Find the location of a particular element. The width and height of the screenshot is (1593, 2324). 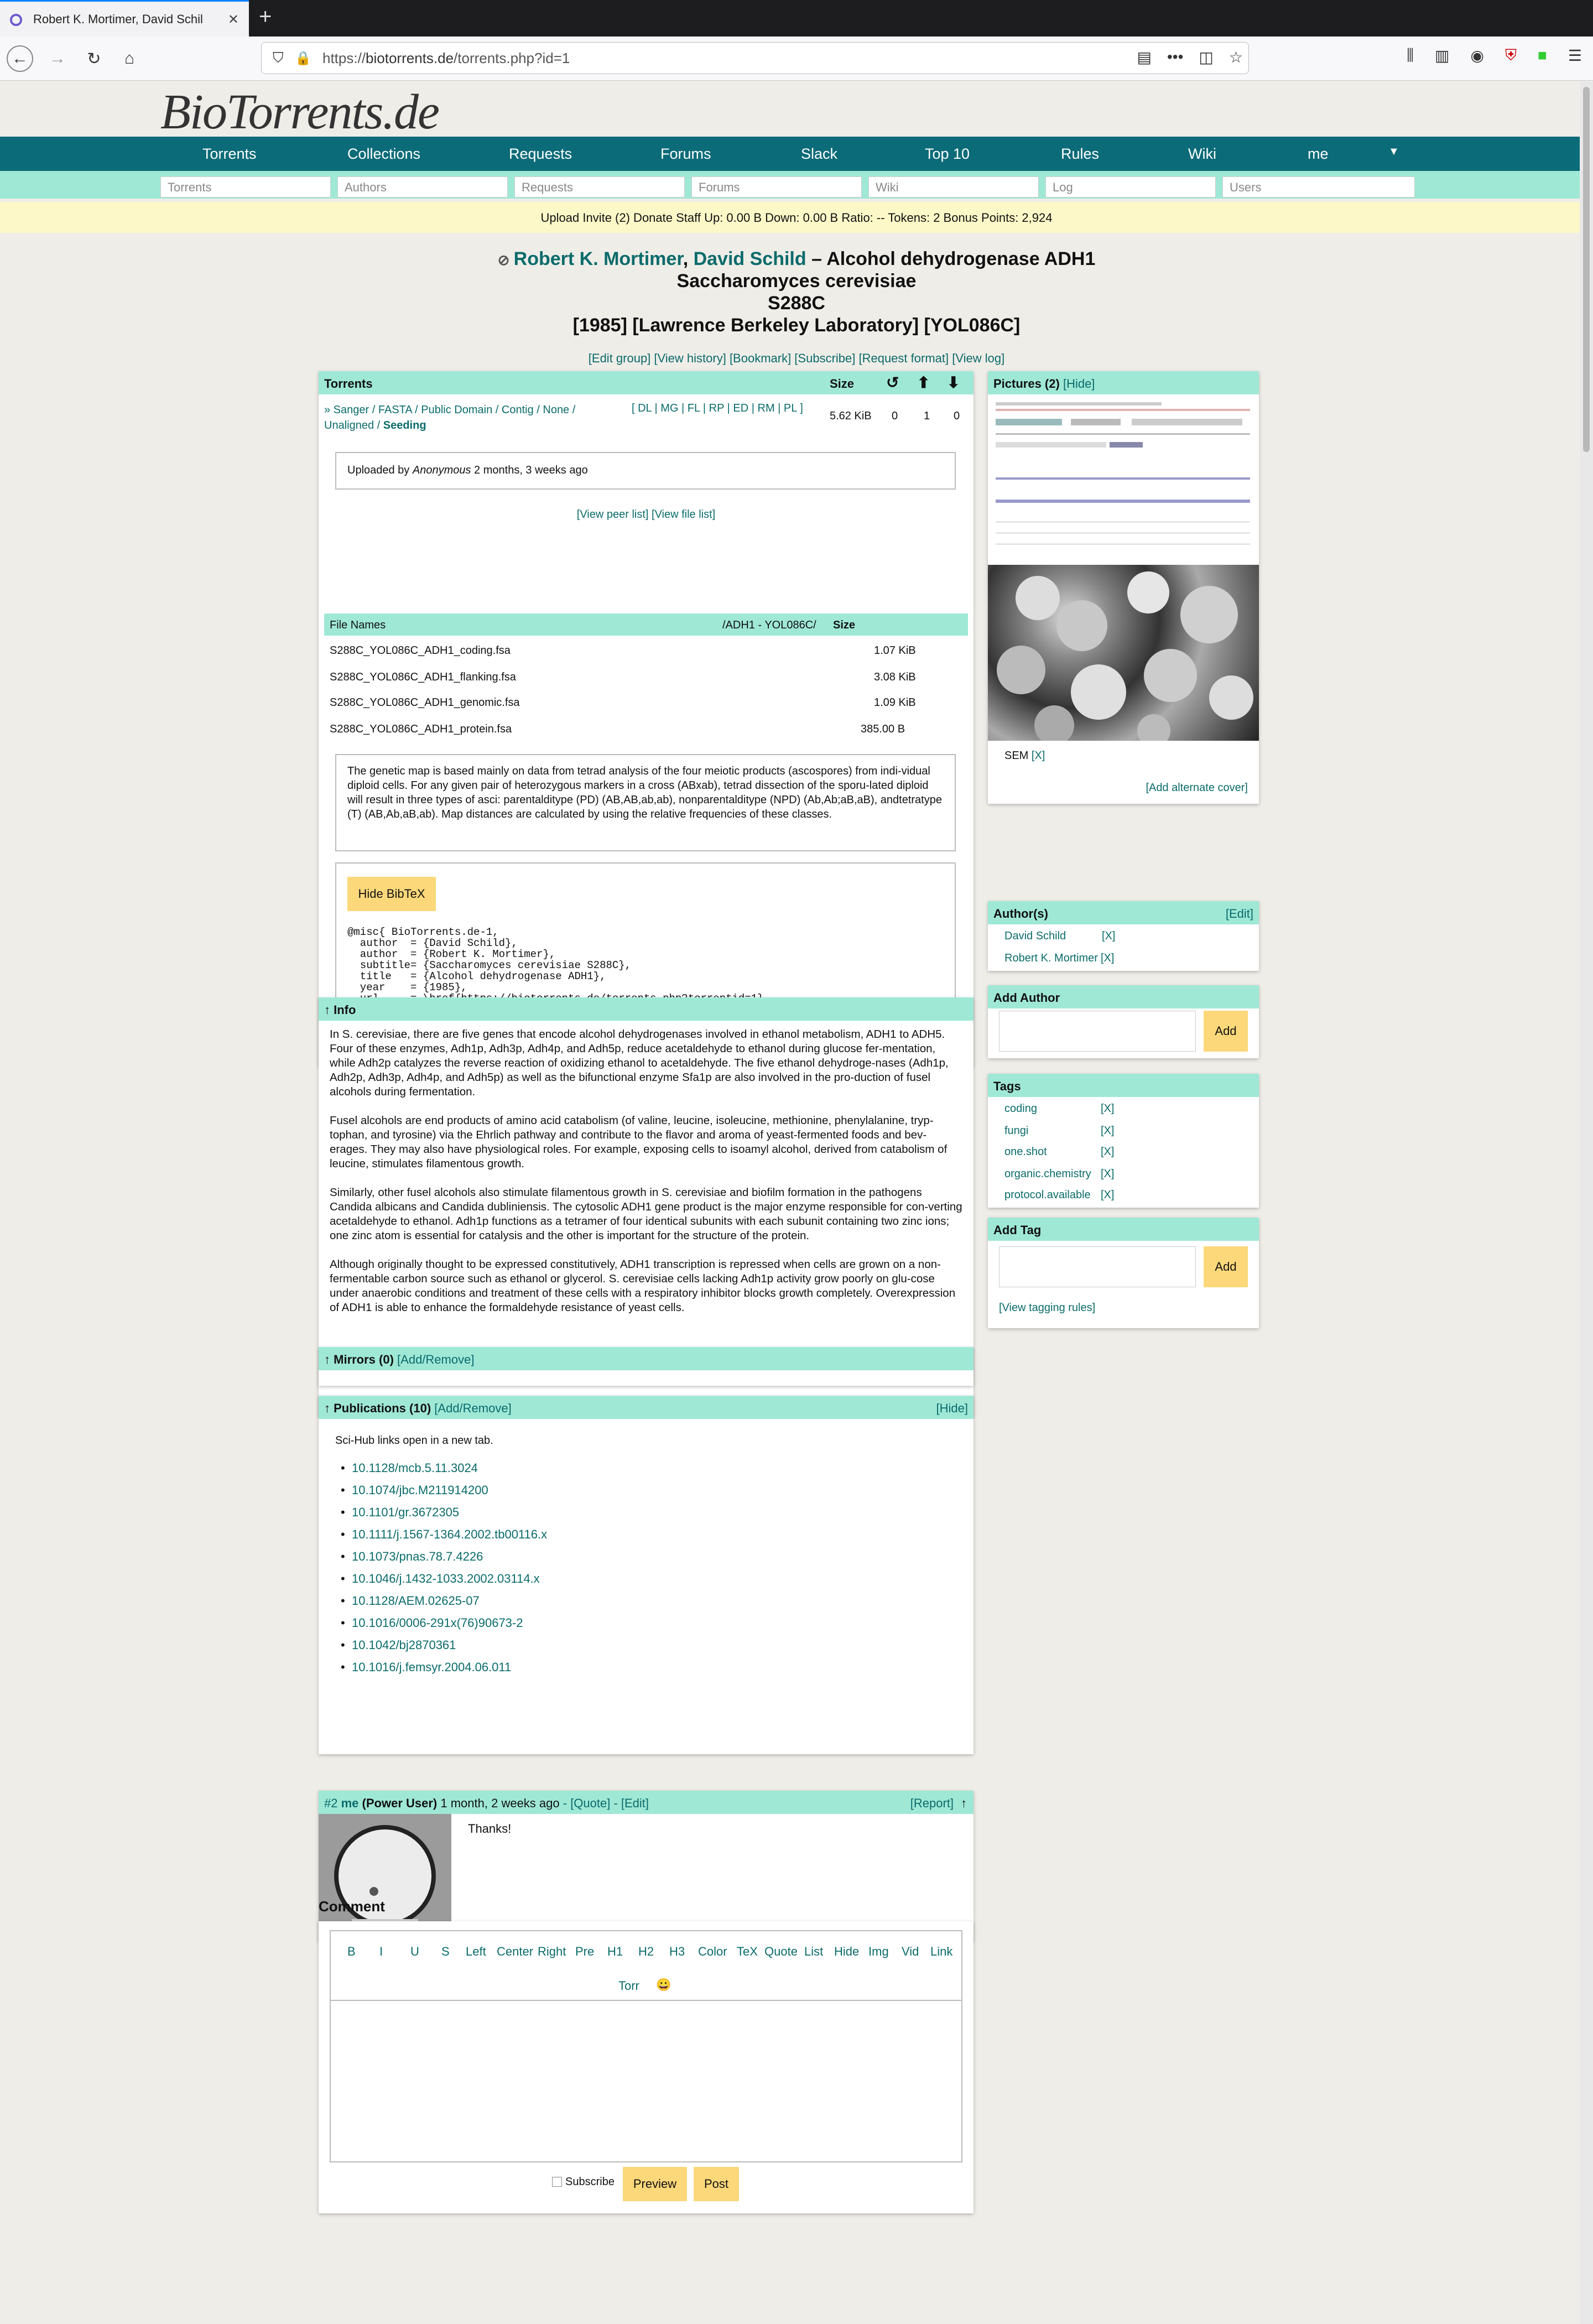

account-icon: ◉ is located at coordinates (1477, 55).